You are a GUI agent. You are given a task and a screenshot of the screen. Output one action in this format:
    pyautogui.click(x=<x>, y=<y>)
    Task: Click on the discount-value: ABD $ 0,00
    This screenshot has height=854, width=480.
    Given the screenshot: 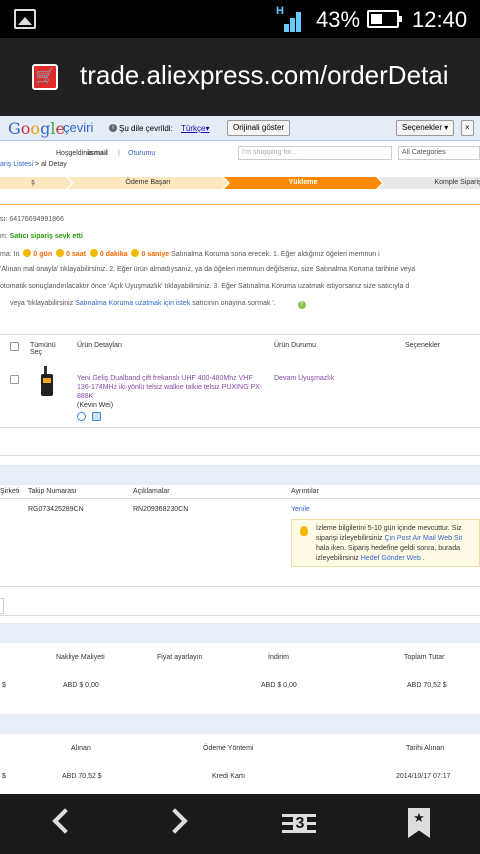 What is the action you would take?
    pyautogui.click(x=279, y=685)
    